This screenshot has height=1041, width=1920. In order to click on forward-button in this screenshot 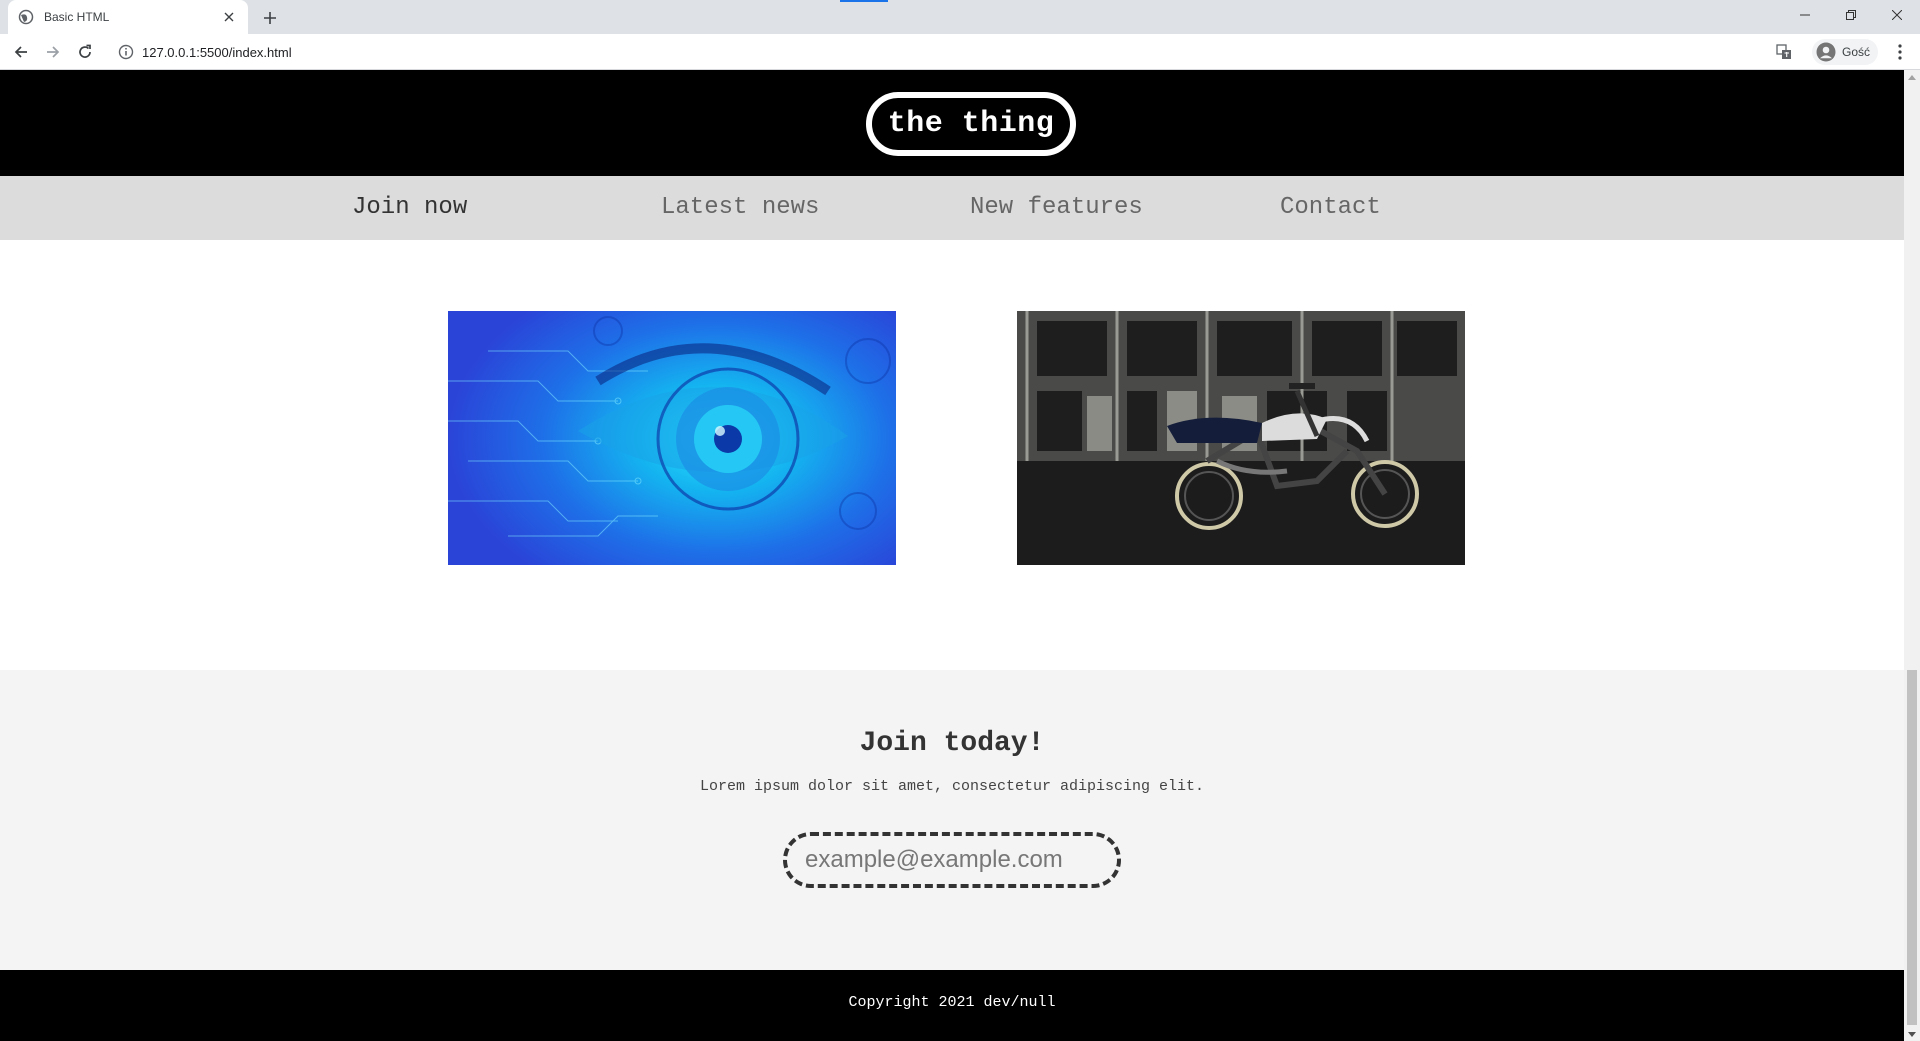, I will do `click(53, 52)`.